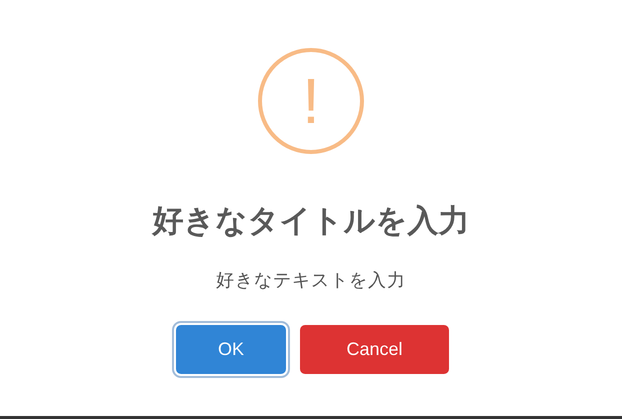 The width and height of the screenshot is (622, 419). What do you see at coordinates (374, 349) in the screenshot?
I see `cancel-button: Cancel` at bounding box center [374, 349].